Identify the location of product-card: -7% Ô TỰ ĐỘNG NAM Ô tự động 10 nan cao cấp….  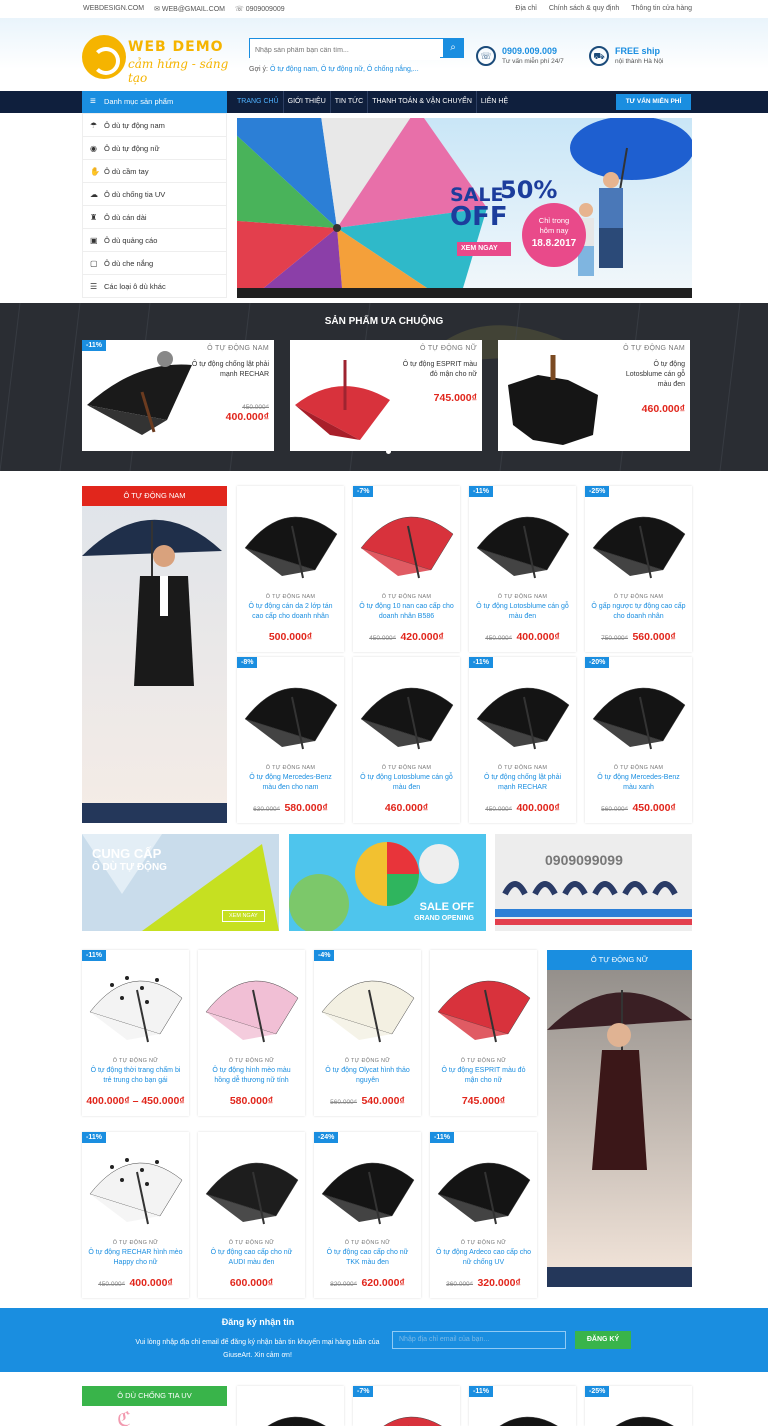
(406, 569).